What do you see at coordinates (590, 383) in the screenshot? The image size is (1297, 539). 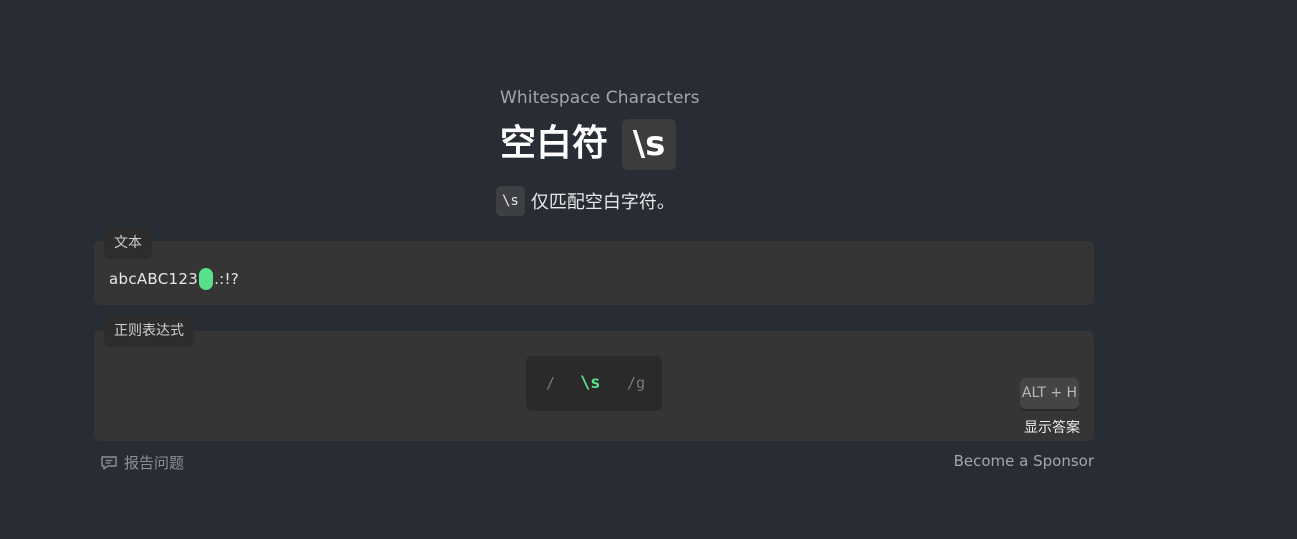 I see `regex-pattern: \s` at bounding box center [590, 383].